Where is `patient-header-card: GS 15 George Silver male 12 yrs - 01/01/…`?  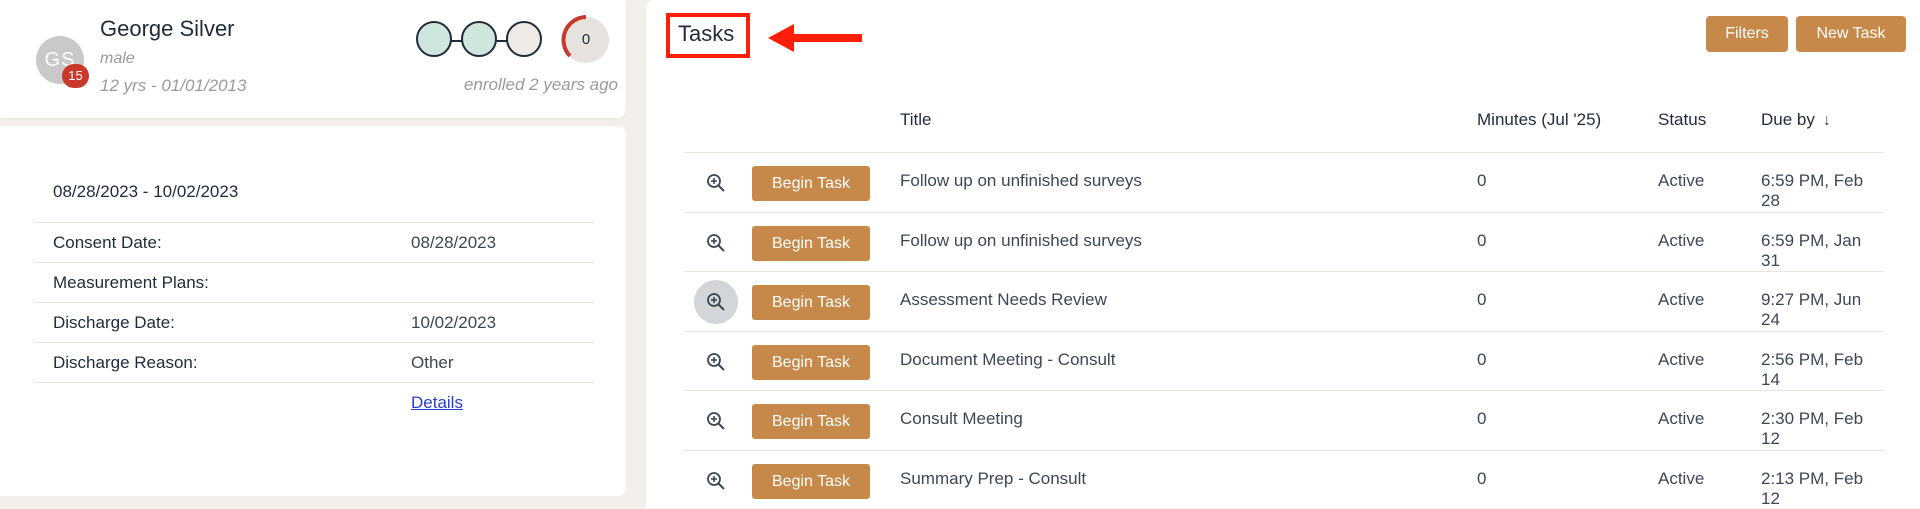
patient-header-card: GS 15 George Silver male 12 yrs - 01/01/… is located at coordinates (313, 59).